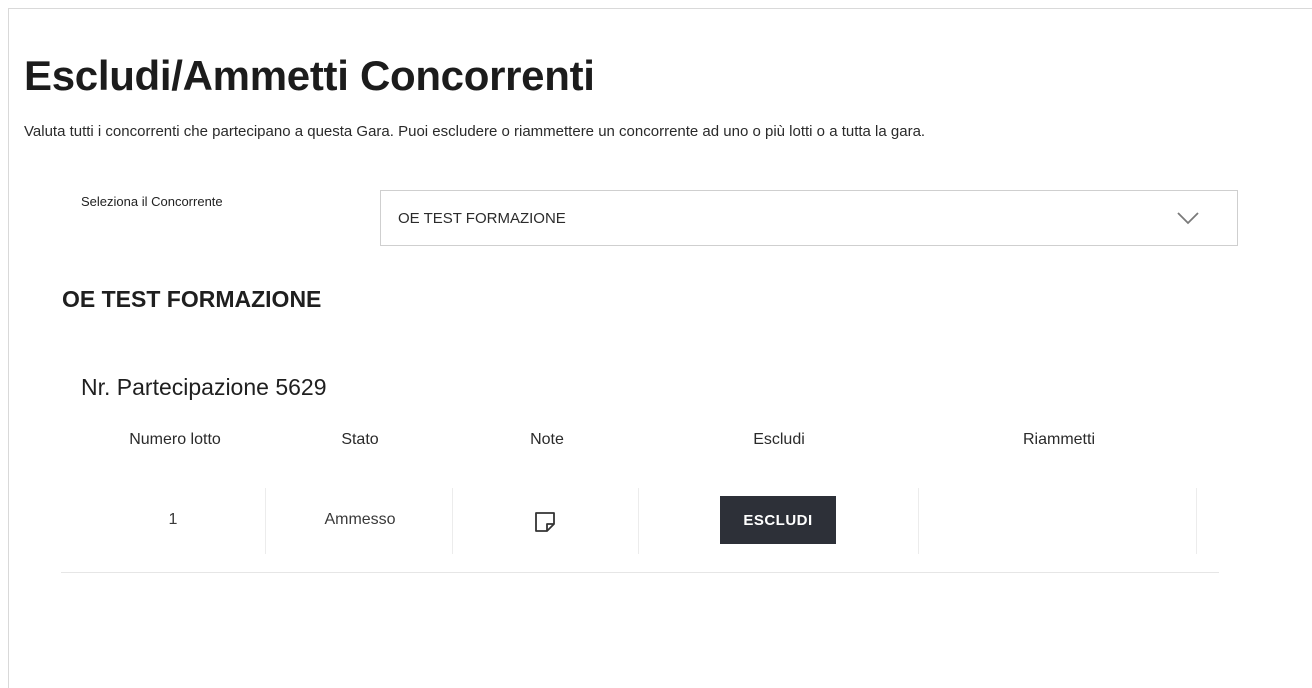  Describe the element at coordinates (360, 519) in the screenshot. I see `cell-stato: Ammesso` at that location.